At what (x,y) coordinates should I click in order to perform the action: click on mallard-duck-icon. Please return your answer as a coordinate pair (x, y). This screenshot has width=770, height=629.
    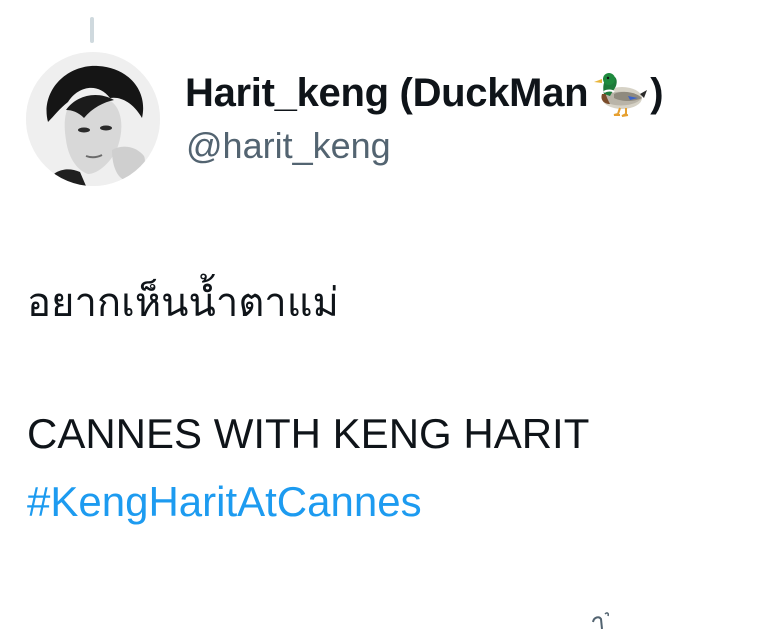
    Looking at the image, I should click on (620, 93).